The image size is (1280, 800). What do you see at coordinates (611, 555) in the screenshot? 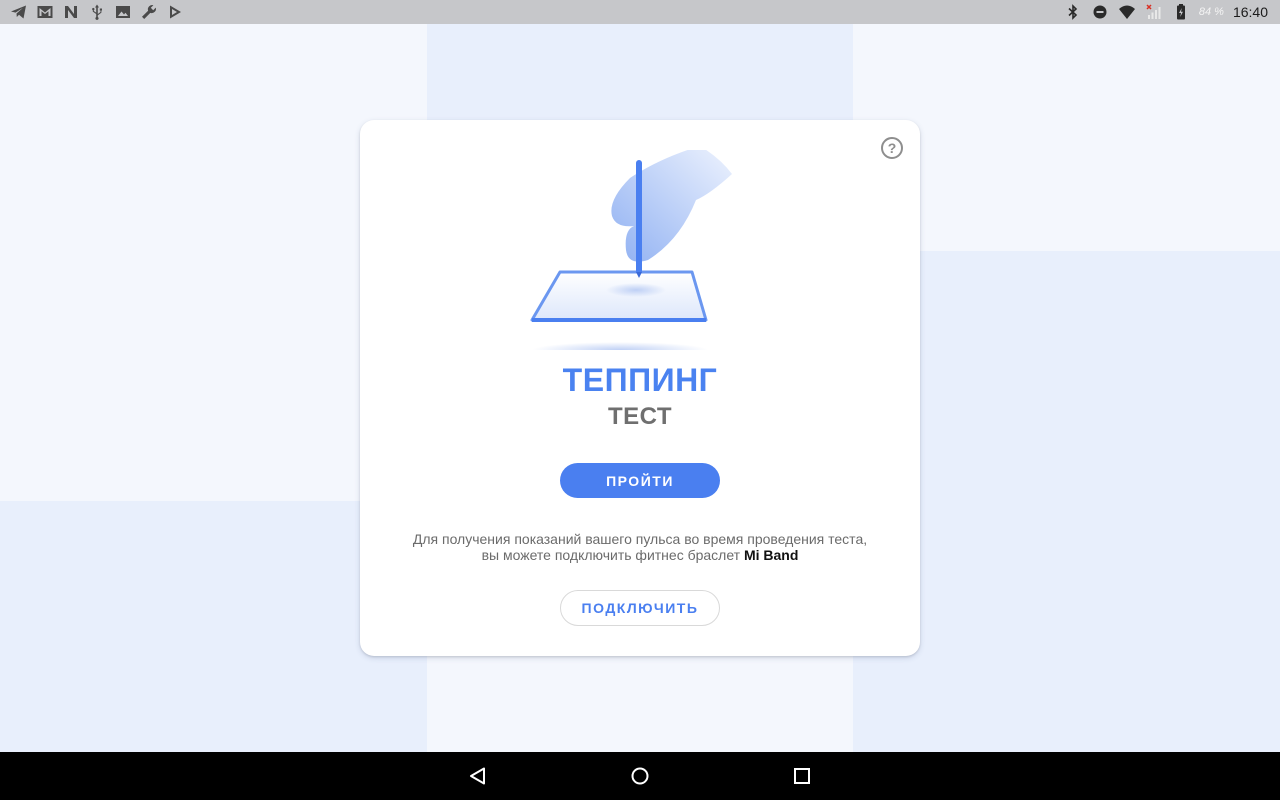
I see `info-line-2-text: вы можете подключить фитнес браслет` at bounding box center [611, 555].